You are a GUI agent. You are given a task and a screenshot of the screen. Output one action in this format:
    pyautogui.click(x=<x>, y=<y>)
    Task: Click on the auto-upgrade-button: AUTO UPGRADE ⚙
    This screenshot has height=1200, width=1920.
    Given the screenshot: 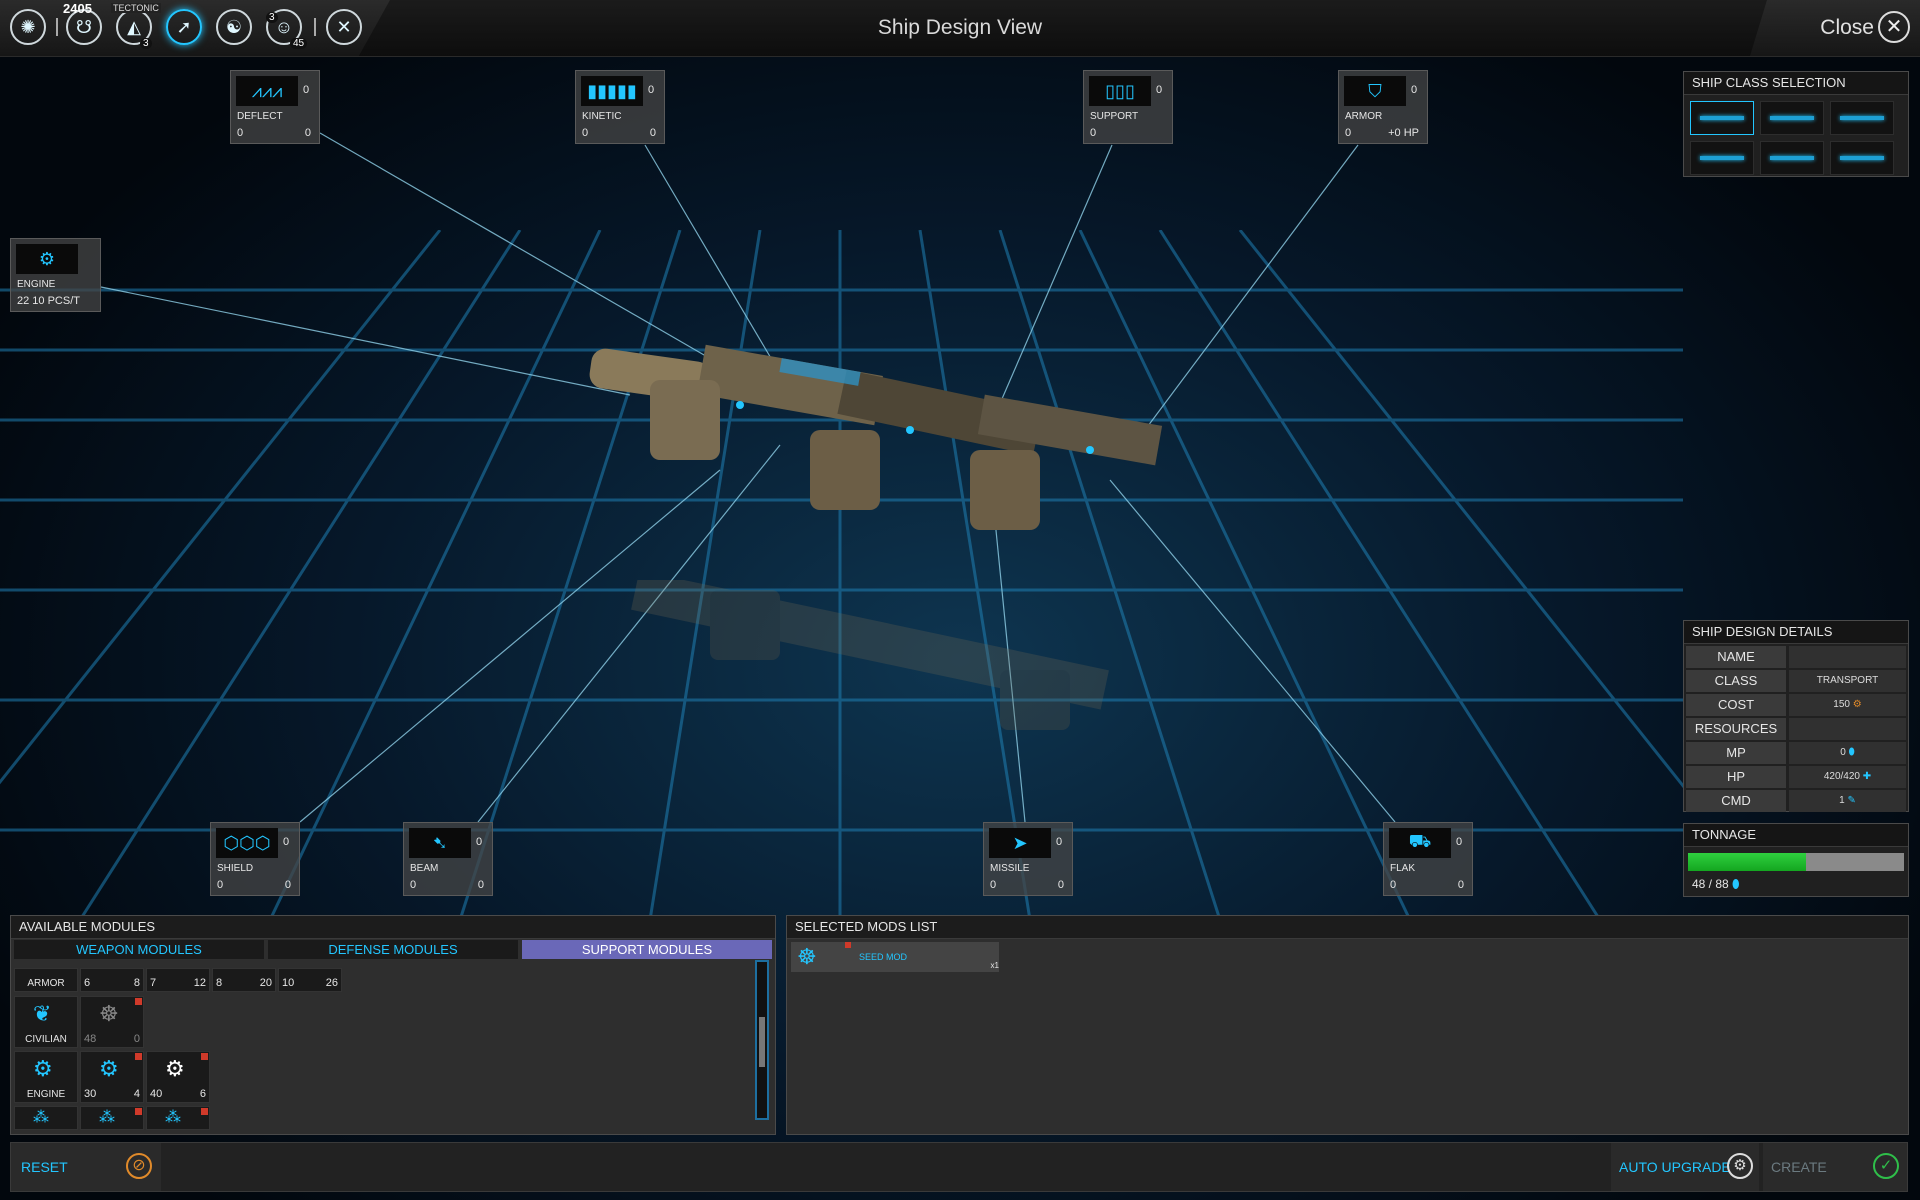 What is the action you would take?
    pyautogui.click(x=1685, y=1167)
    